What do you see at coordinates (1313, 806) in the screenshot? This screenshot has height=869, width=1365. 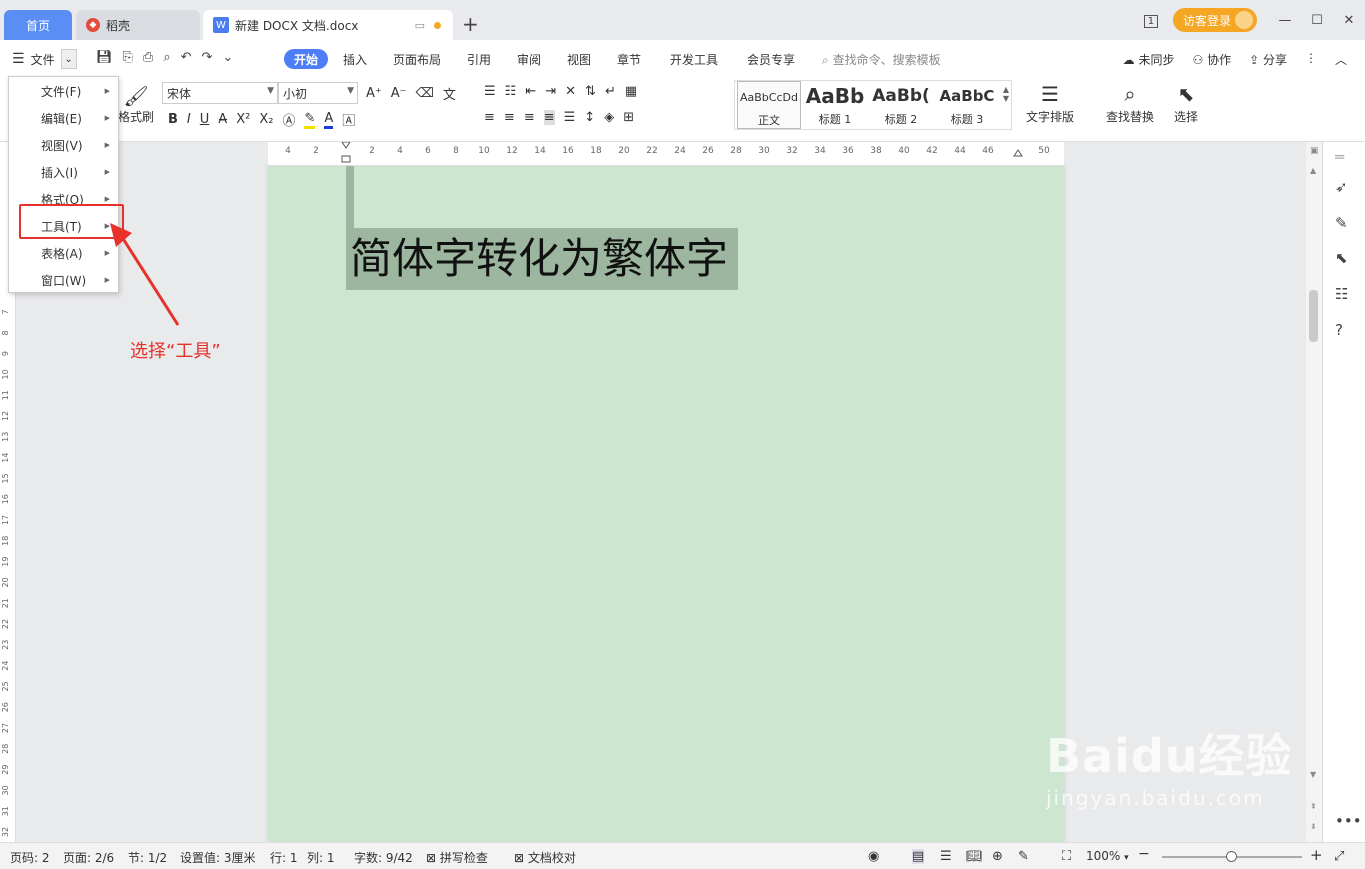 I see `prev-page-icon: ⇞` at bounding box center [1313, 806].